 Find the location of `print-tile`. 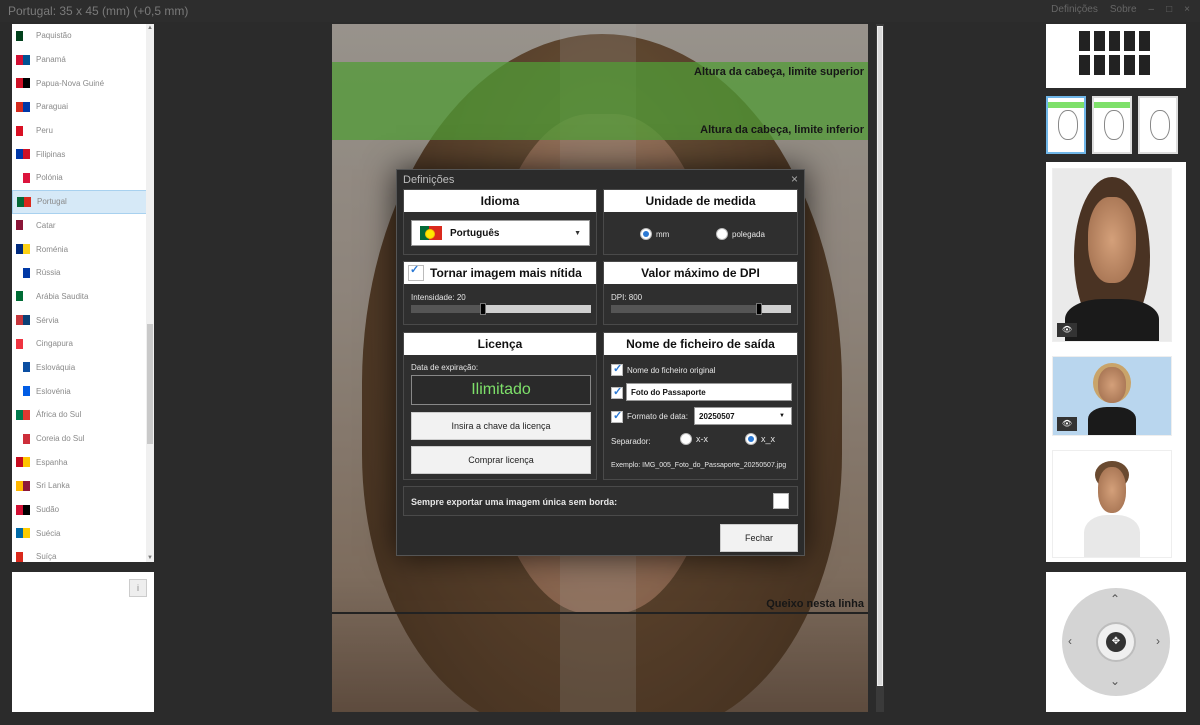

print-tile is located at coordinates (1099, 65).